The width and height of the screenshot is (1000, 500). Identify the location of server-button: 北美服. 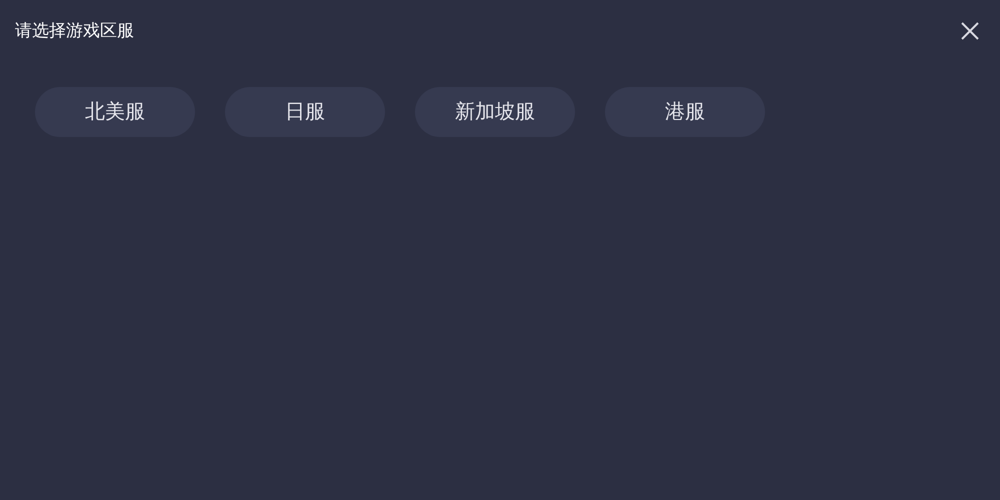
(115, 111).